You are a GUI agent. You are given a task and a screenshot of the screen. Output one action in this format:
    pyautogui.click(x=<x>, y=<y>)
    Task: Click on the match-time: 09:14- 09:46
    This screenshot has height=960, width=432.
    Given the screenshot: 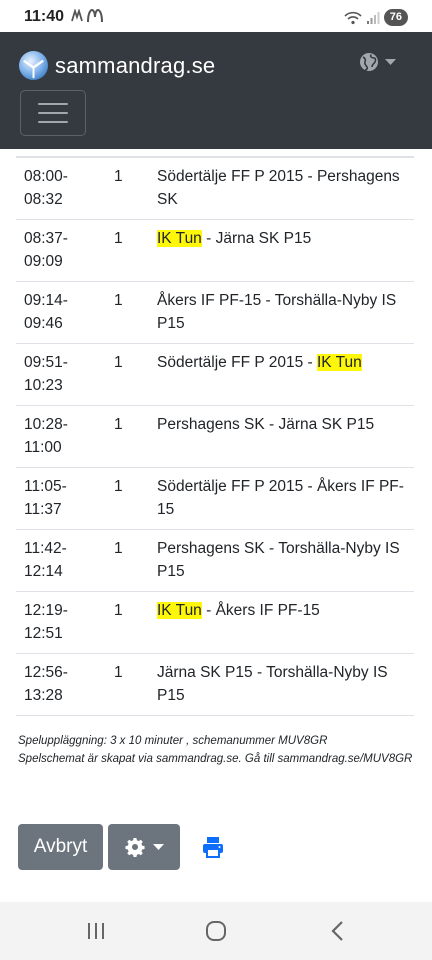 What is the action you would take?
    pyautogui.click(x=61, y=312)
    